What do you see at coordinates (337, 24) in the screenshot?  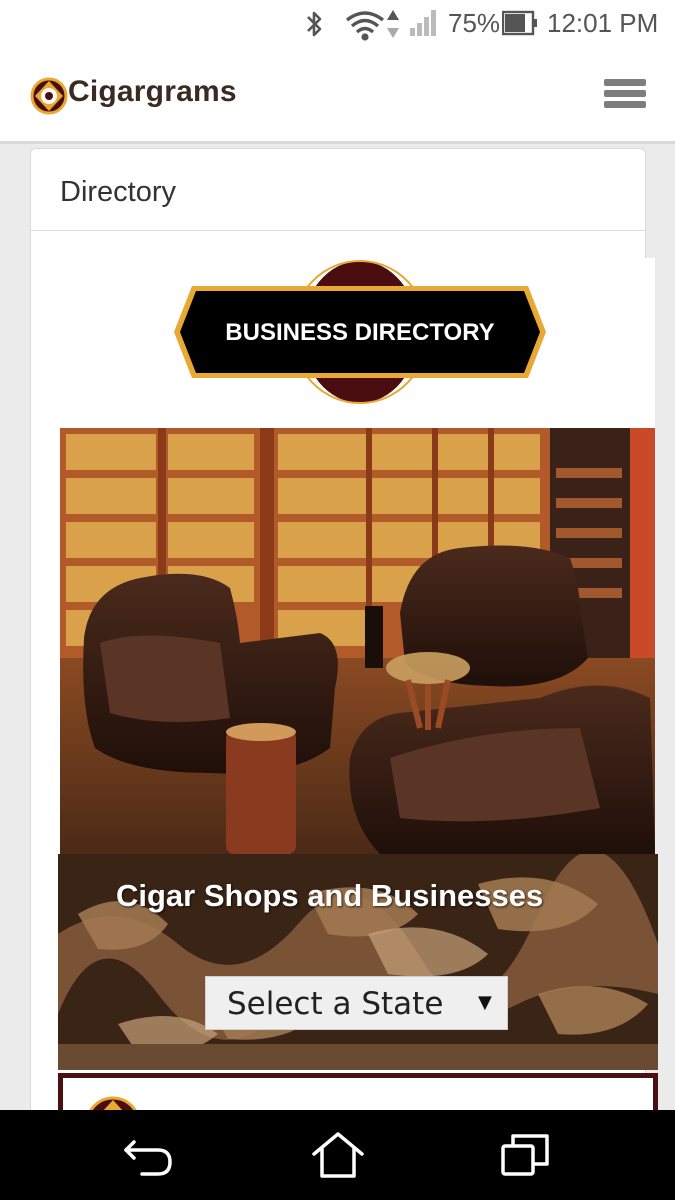 I see `status-bar: 75% 12:01 PM` at bounding box center [337, 24].